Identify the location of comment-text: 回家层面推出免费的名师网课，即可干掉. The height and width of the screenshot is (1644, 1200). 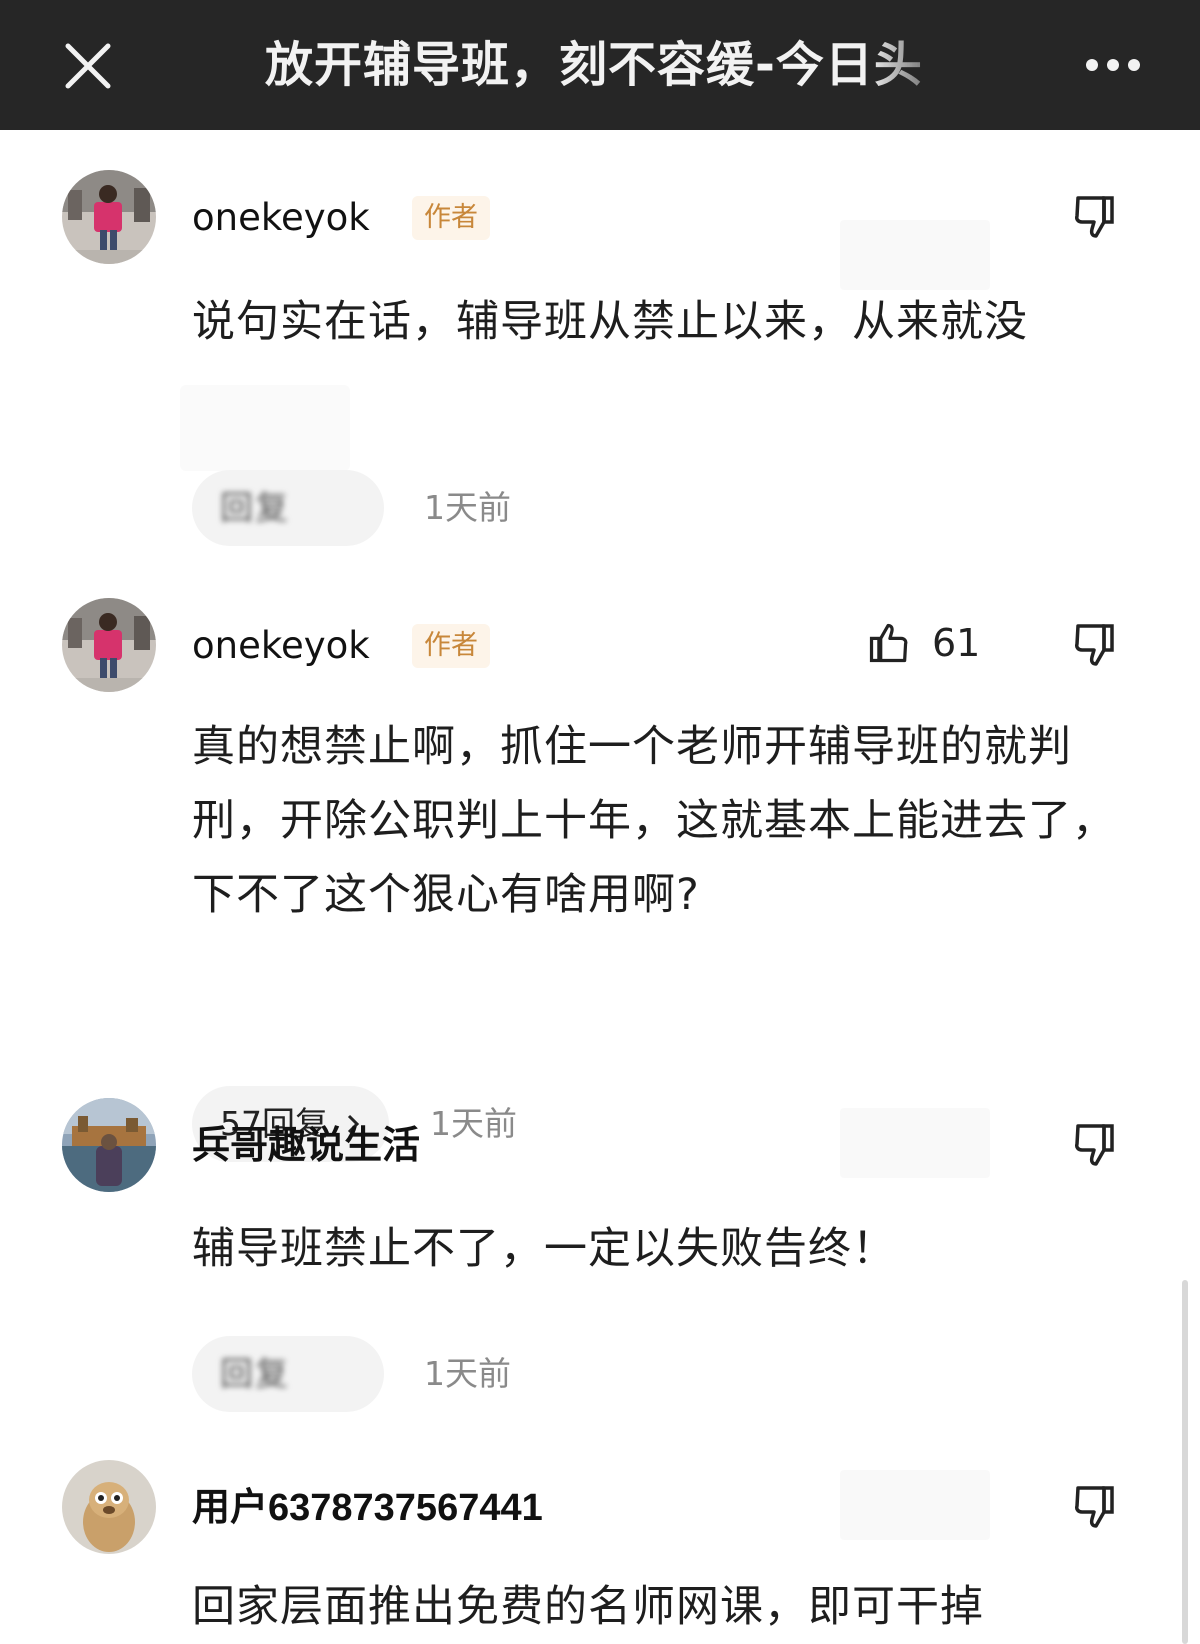
(588, 1607).